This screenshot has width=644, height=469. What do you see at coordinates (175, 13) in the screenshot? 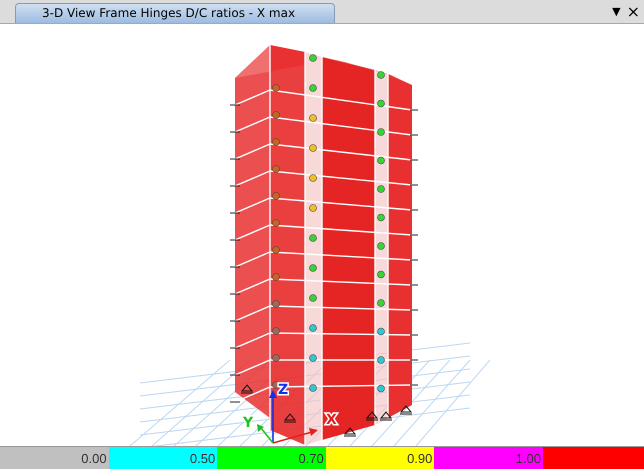
I see `view-tab: 3-D View Frame Hinges D/C ratios - X max` at bounding box center [175, 13].